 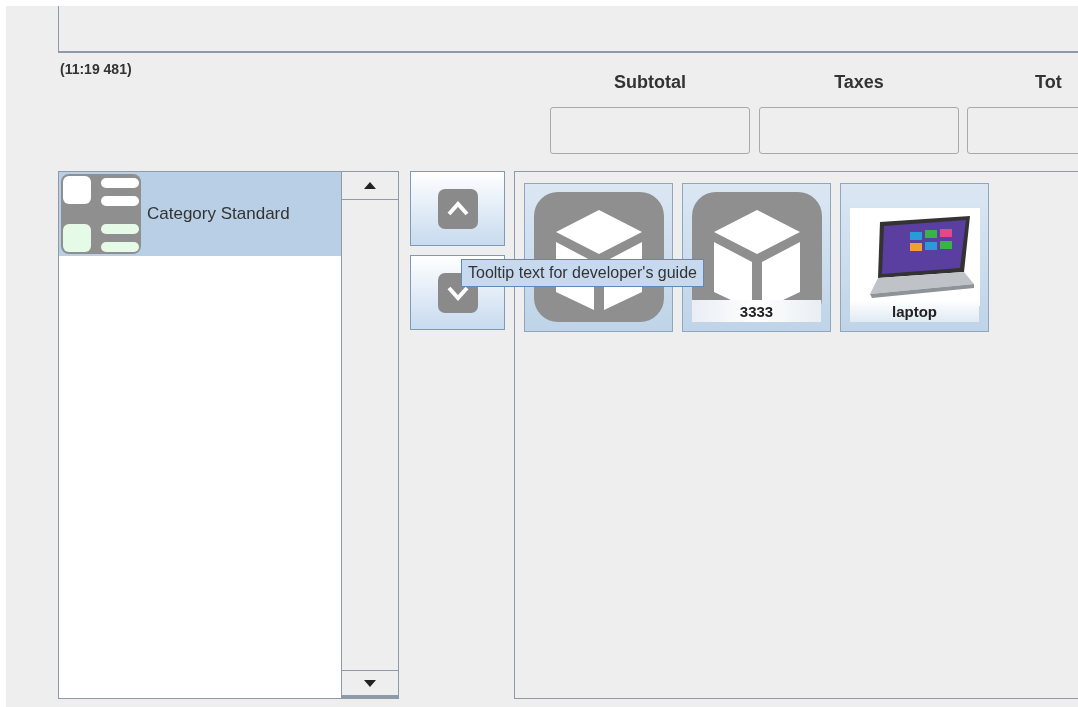 I want to click on scrollbar, so click(x=370, y=435).